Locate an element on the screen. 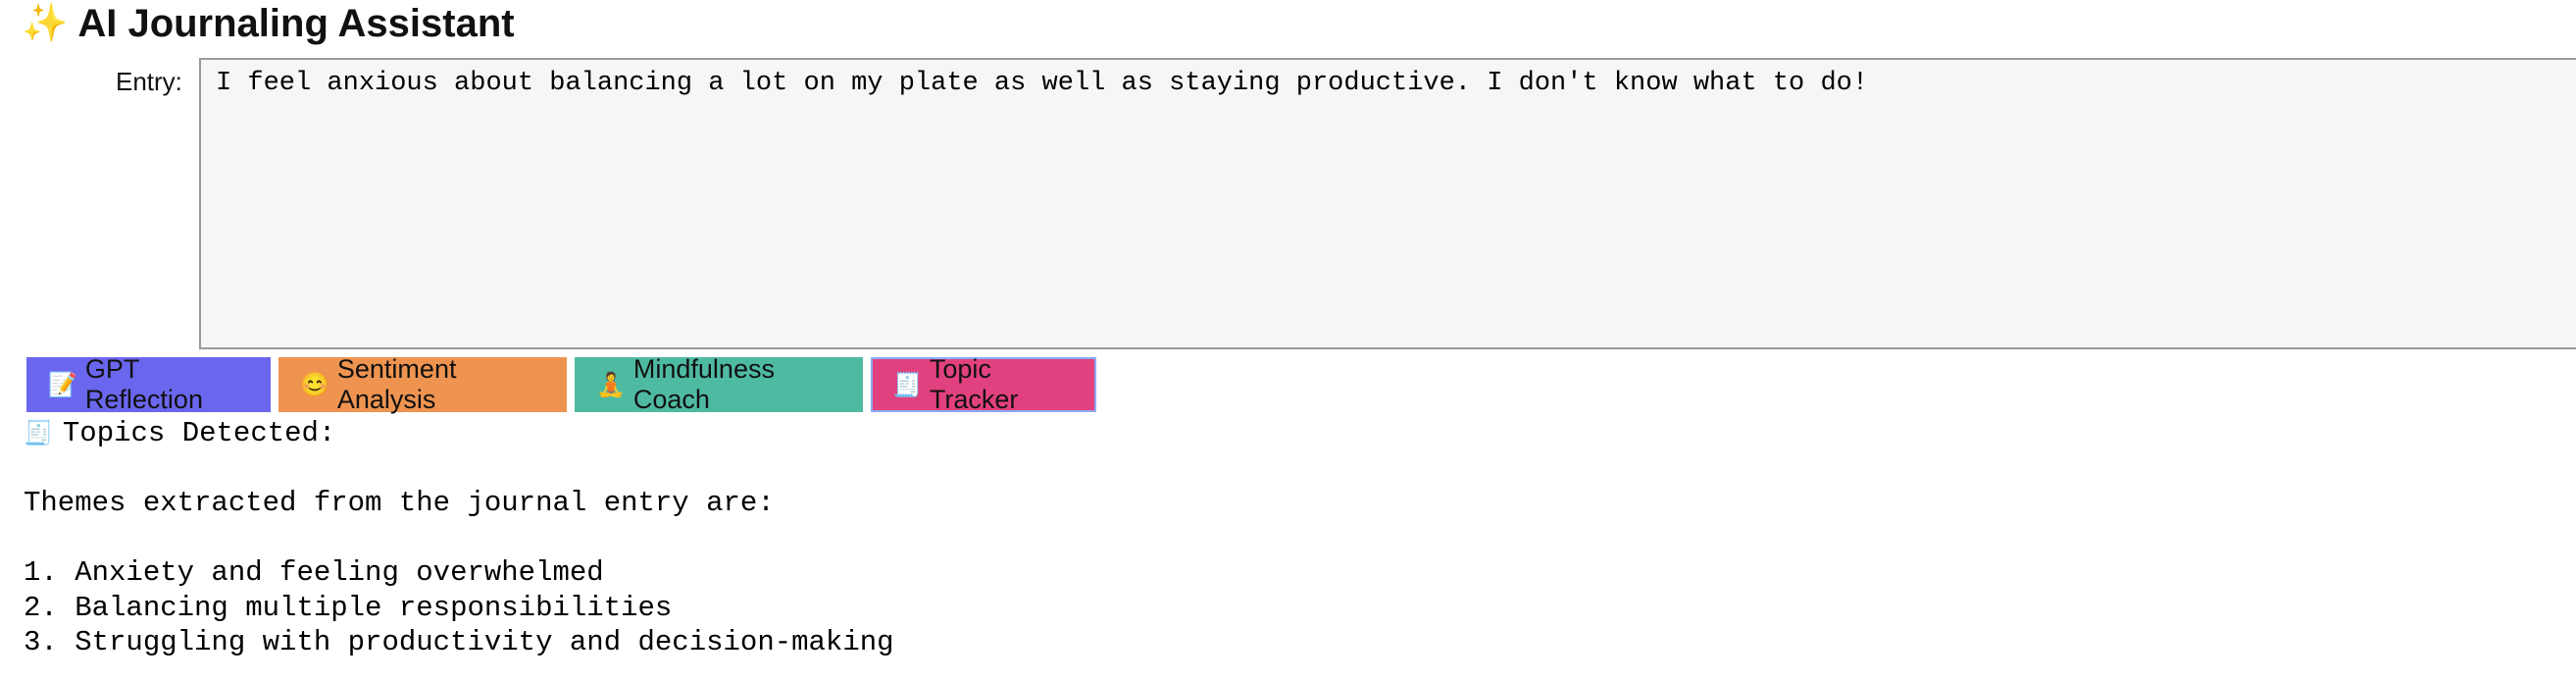  topic-item: 2. Balancing multiple responsibilities is located at coordinates (349, 608).